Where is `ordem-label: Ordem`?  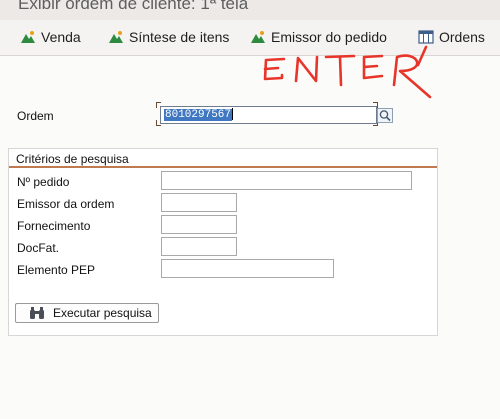
ordem-label: Ordem is located at coordinates (35, 116).